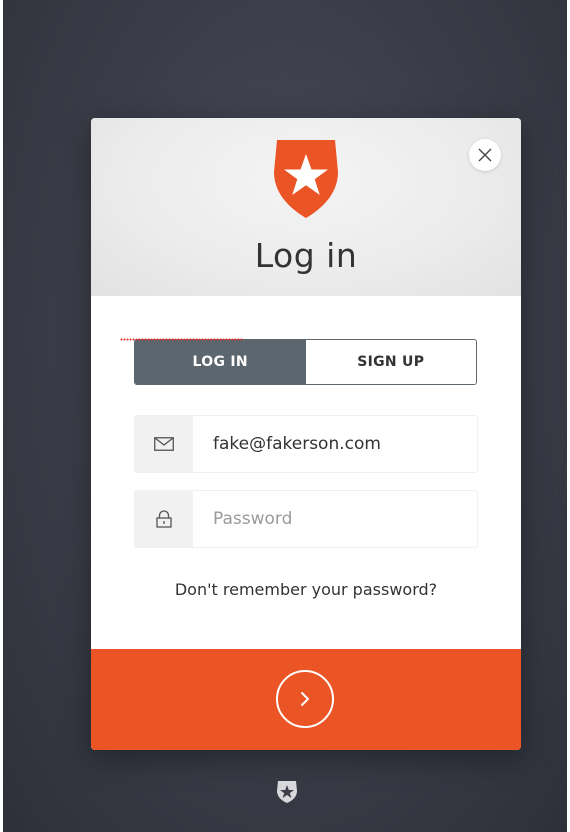 This screenshot has height=832, width=570. I want to click on submit-circle, so click(305, 699).